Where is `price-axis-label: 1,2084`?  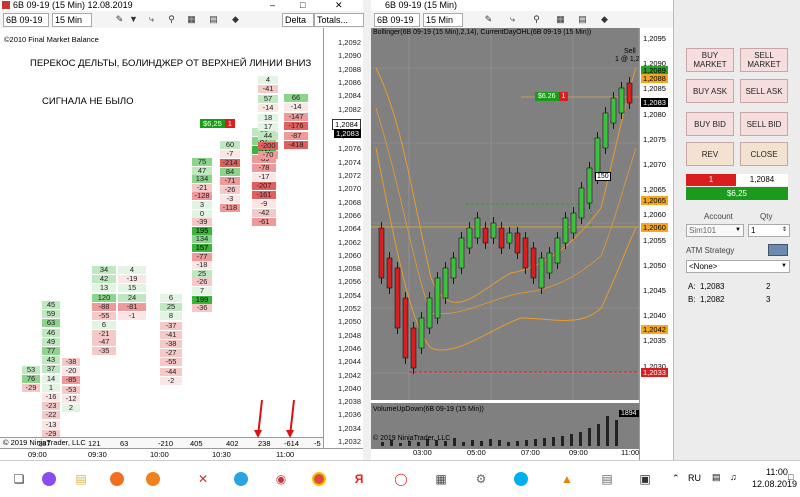
price-axis-label: 1,2084 is located at coordinates (349, 96).